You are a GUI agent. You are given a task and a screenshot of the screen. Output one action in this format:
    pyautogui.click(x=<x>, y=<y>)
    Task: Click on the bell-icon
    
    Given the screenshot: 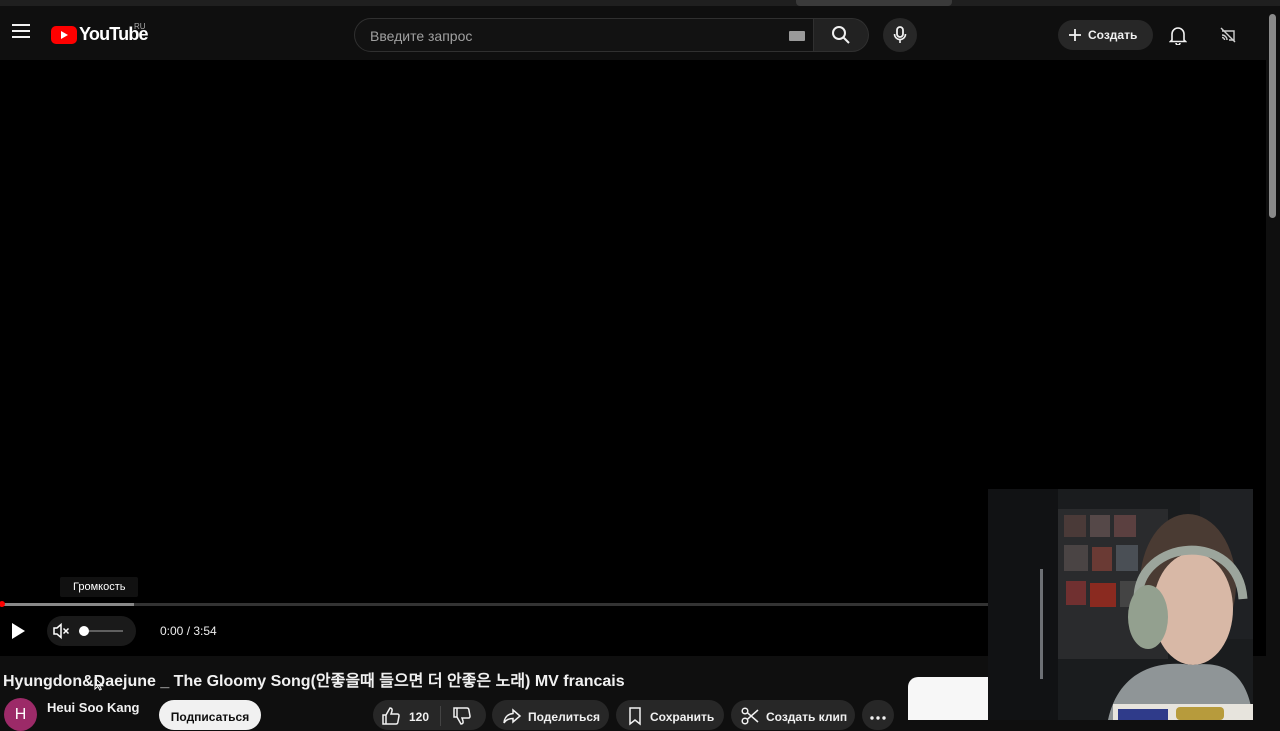 What is the action you would take?
    pyautogui.click(x=1178, y=36)
    